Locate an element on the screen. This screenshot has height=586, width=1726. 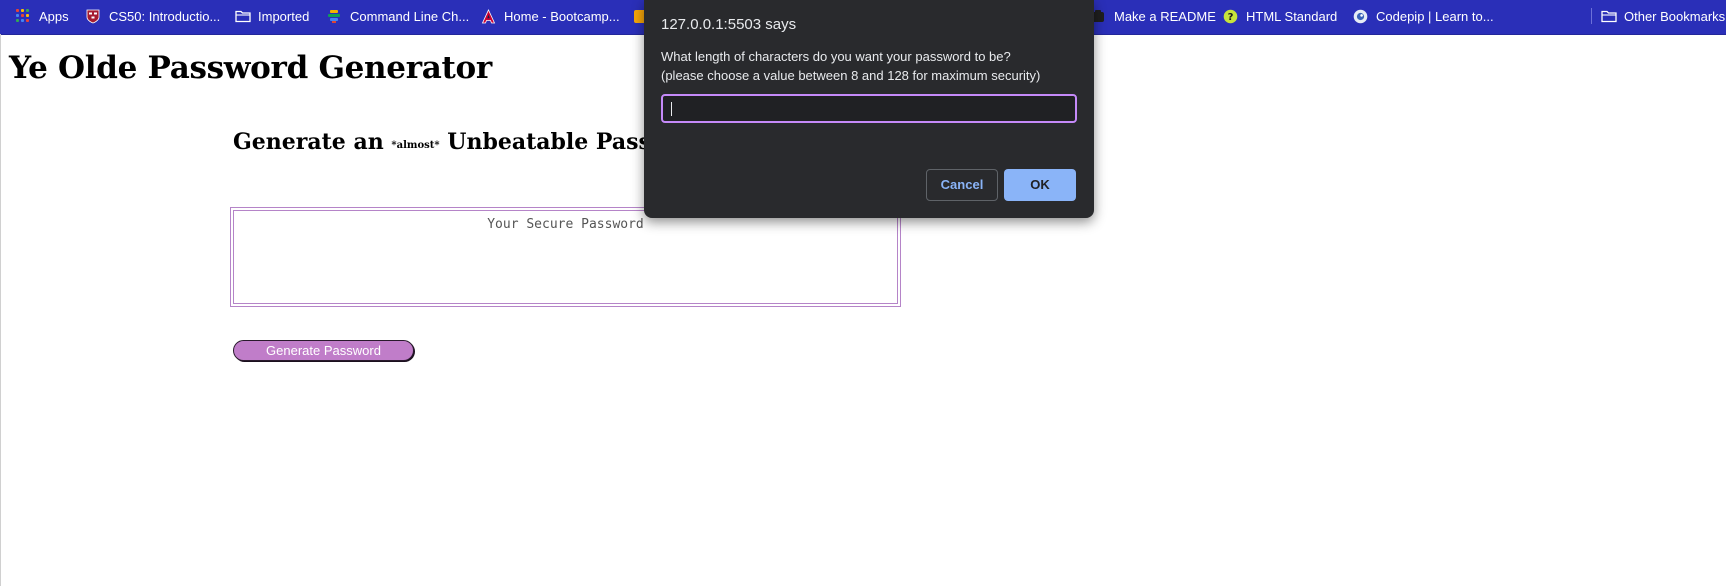
apps-grid-icon is located at coordinates (23, 16).